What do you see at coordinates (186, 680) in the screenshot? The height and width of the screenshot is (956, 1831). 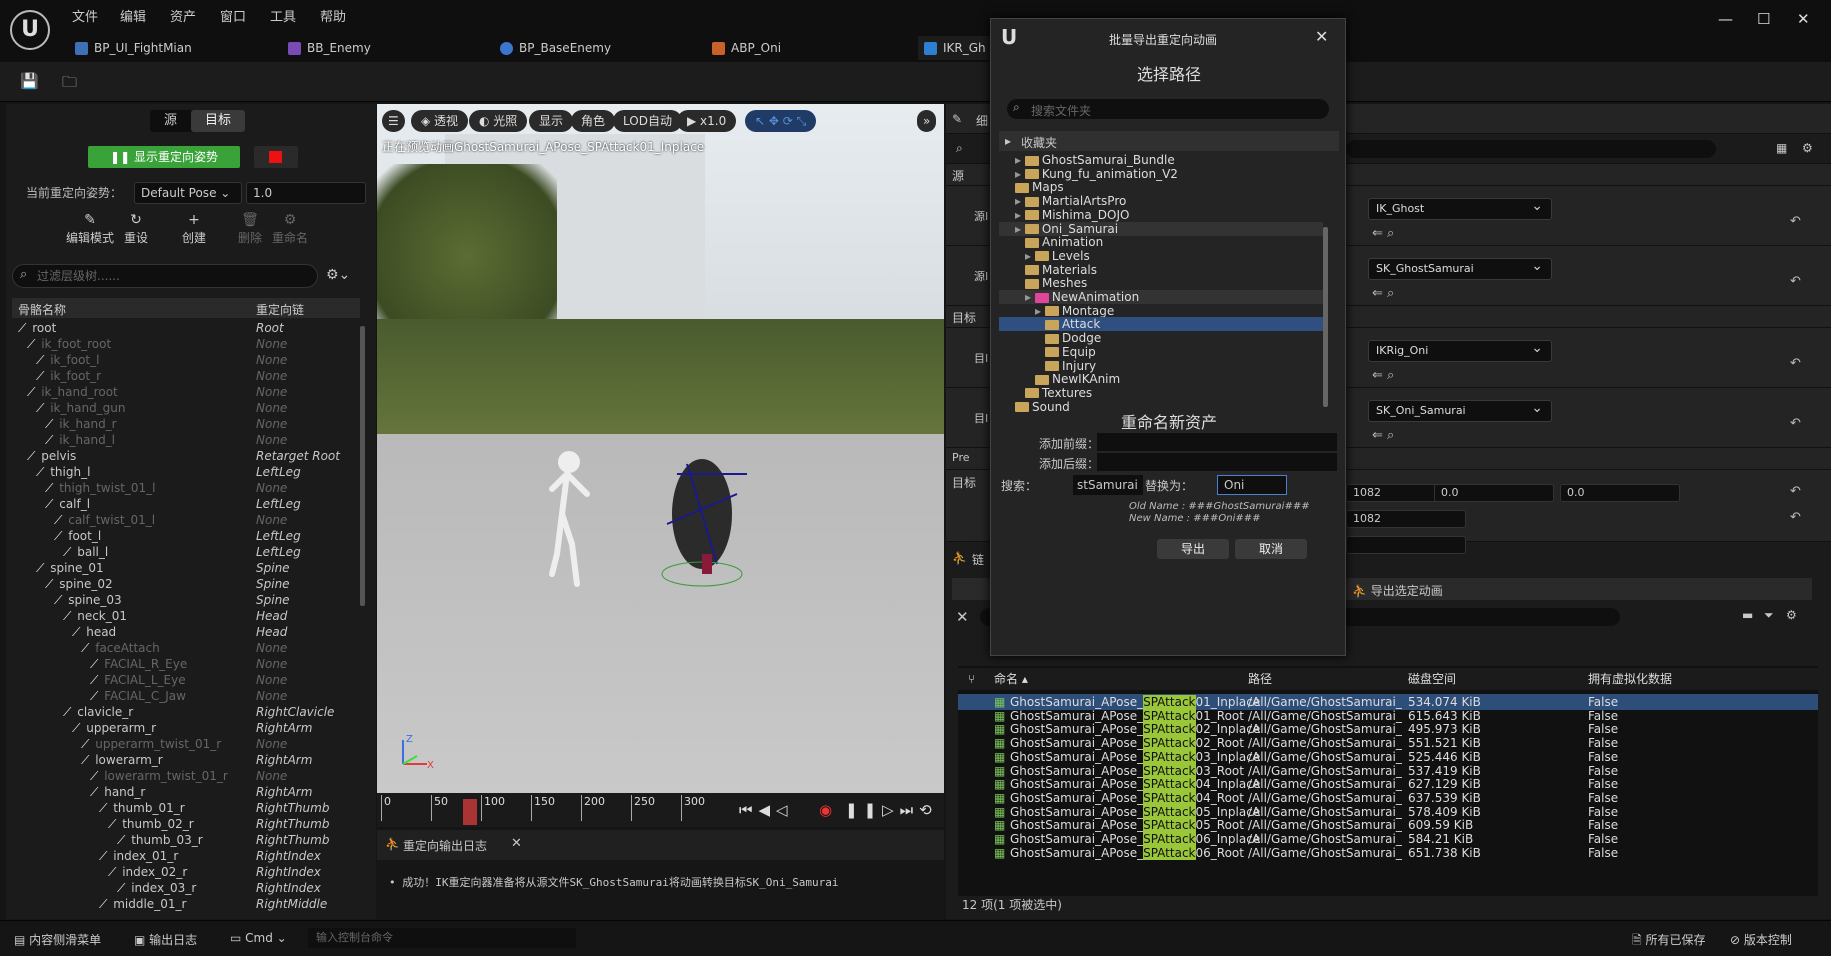 I see `bone-row: ⟋ FACIAL_L_Eye None` at bounding box center [186, 680].